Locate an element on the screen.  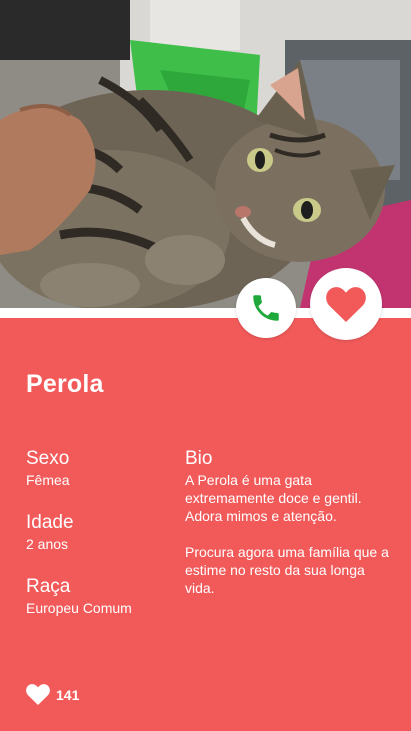
likes-count: 141 is located at coordinates (68, 694).